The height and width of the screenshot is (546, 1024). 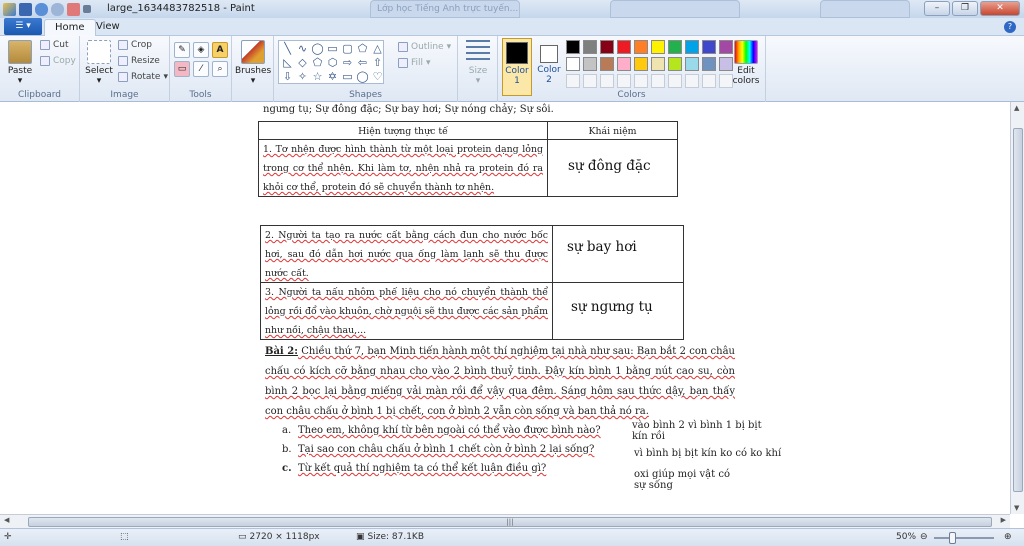 What do you see at coordinates (9, 9) in the screenshot?
I see `paint-app-icon` at bounding box center [9, 9].